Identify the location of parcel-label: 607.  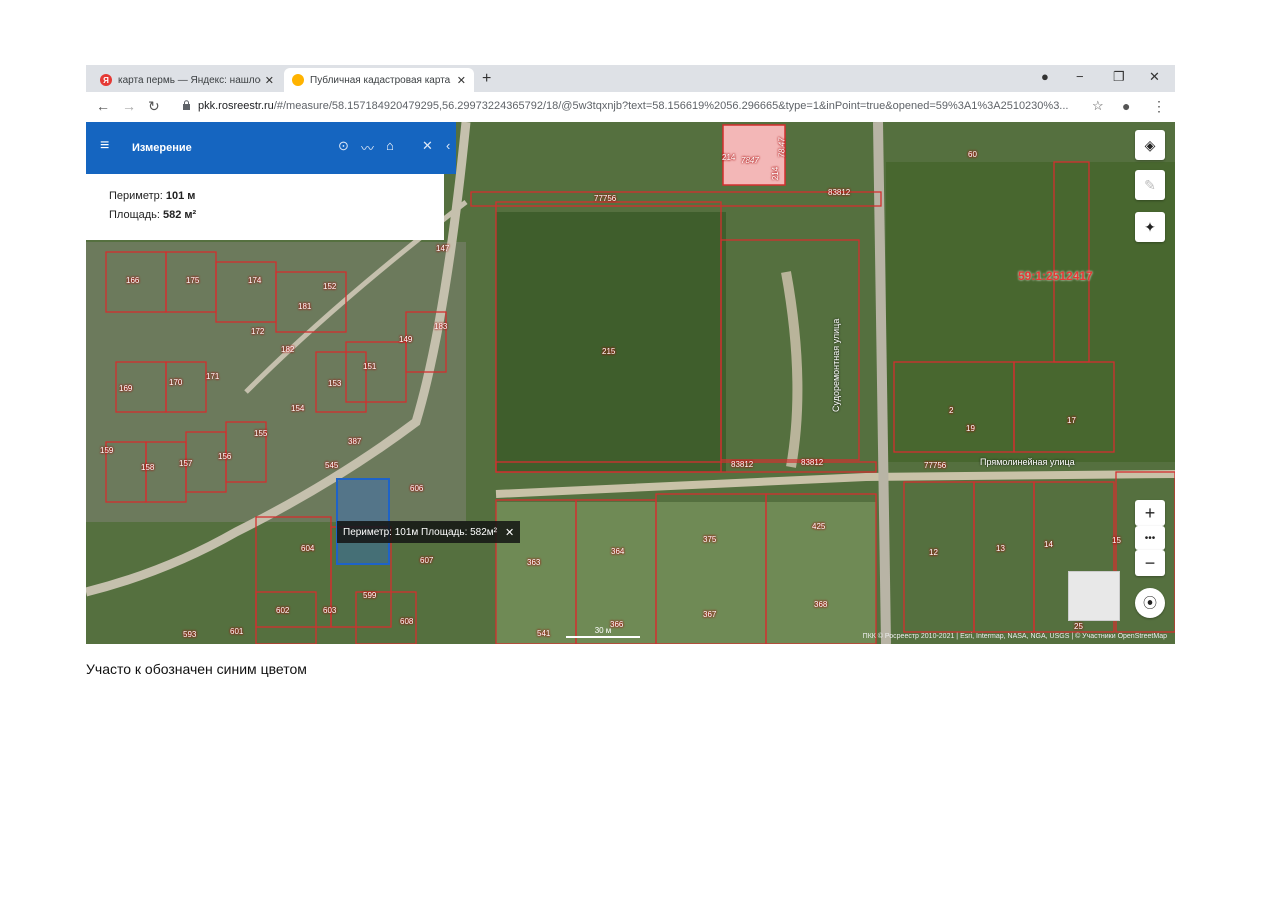
(427, 560).